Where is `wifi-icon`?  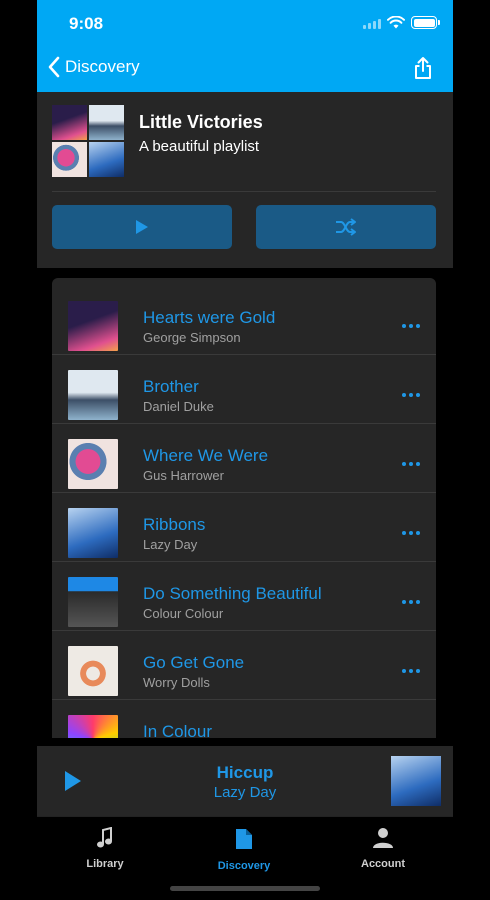 wifi-icon is located at coordinates (396, 22).